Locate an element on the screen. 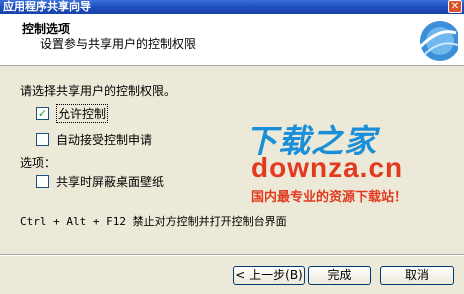 This screenshot has height=294, width=464. allow-control-checkbox: ✓ is located at coordinates (42, 113).